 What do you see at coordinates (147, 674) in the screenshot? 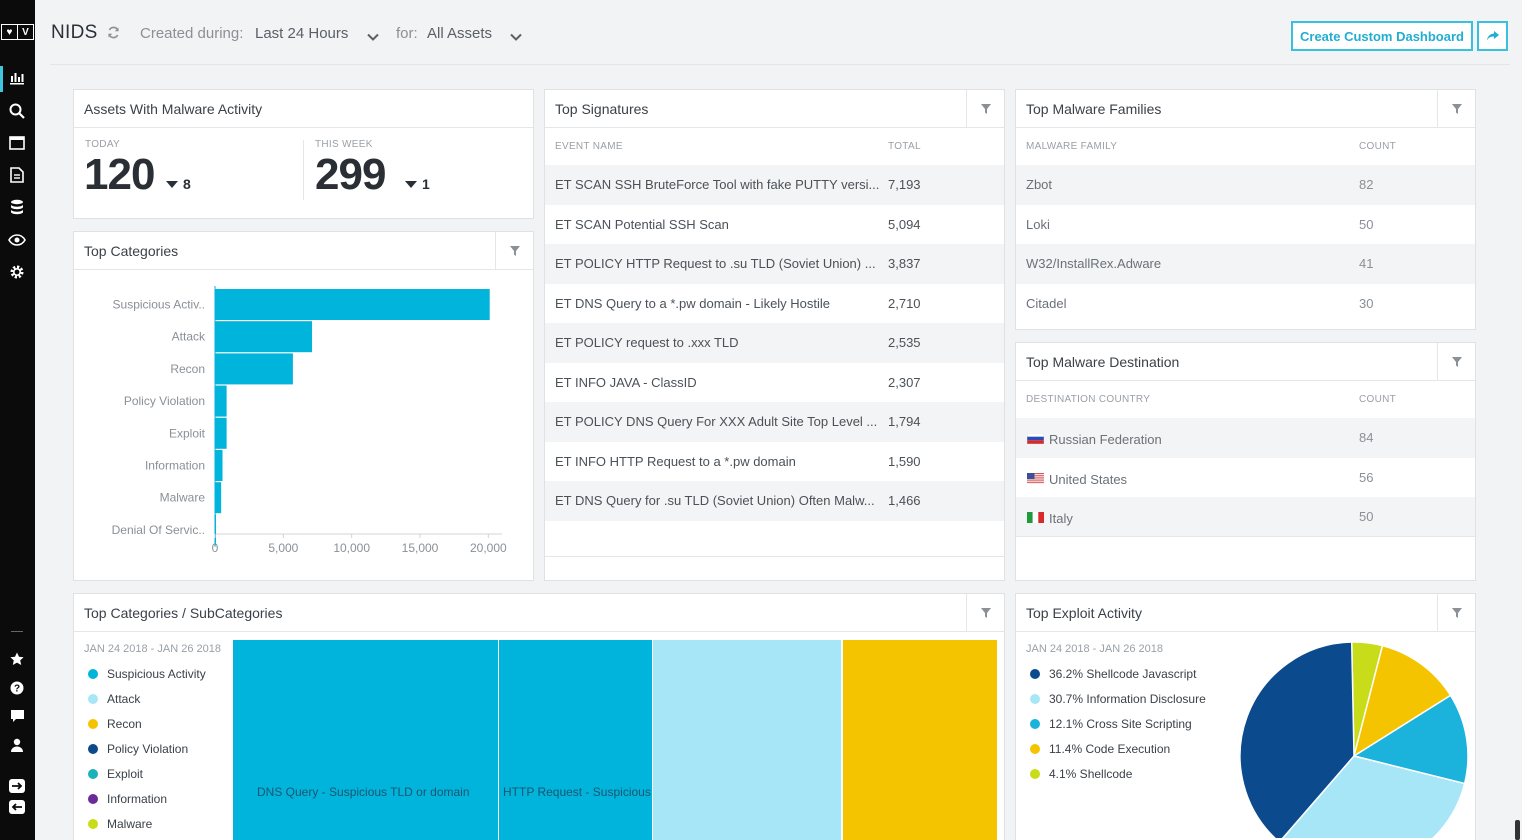
I see `legend-item: Suspicious Activity` at bounding box center [147, 674].